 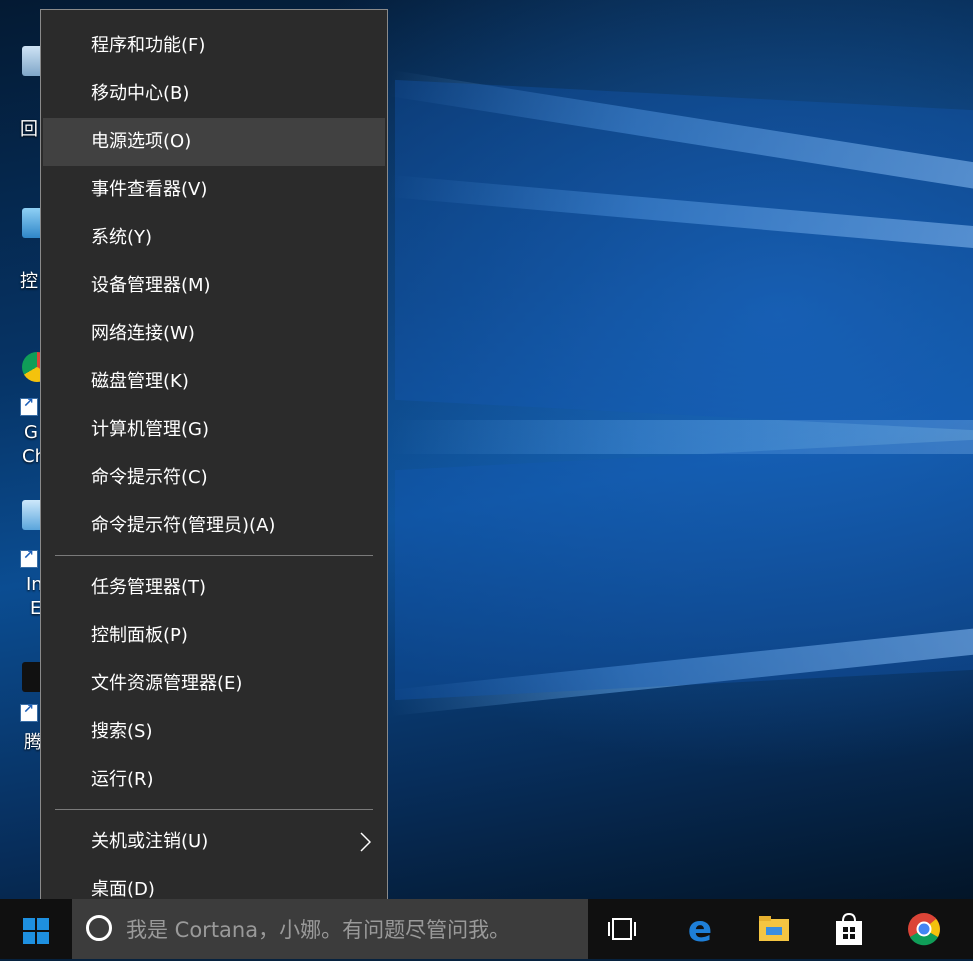 What do you see at coordinates (214, 190) in the screenshot?
I see `menu-item-event-viewer: 事件查看器(V)` at bounding box center [214, 190].